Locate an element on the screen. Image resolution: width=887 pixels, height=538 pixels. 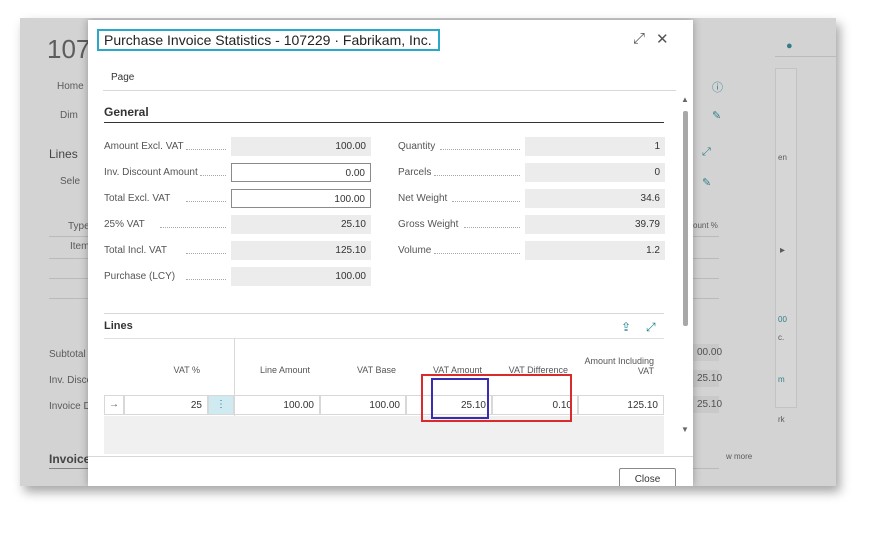
scroll-thumb is located at coordinates (685, 218).